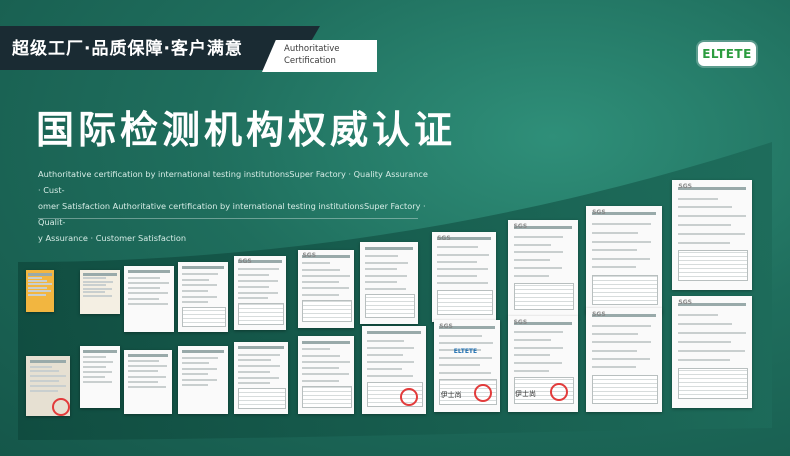 Image resolution: width=790 pixels, height=456 pixels. I want to click on certificate-thumbnail: SGS 伊士尚, so click(543, 364).